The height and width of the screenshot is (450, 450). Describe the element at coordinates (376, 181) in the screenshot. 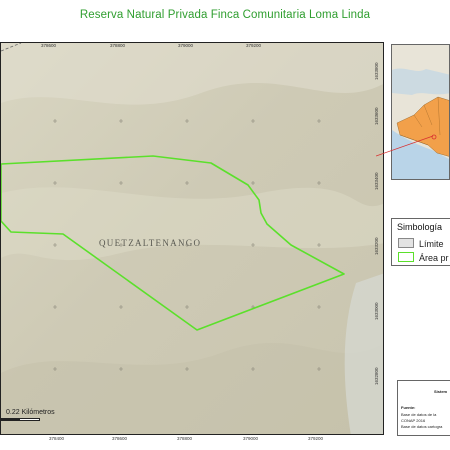

I see `y-tick-right-3: 1633400` at that location.